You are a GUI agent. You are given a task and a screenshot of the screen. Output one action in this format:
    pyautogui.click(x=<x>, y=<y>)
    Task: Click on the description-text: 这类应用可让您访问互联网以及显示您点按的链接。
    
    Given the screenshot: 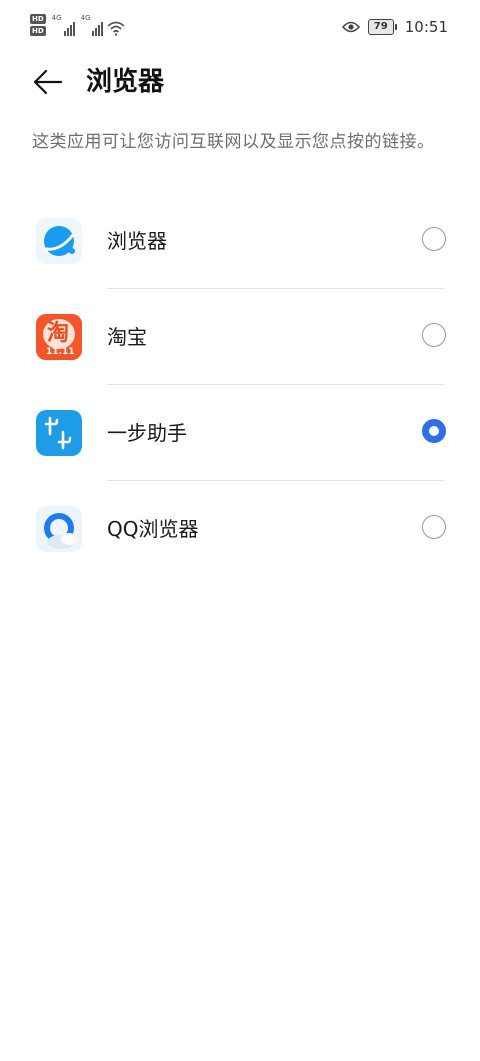 What is the action you would take?
    pyautogui.click(x=233, y=142)
    